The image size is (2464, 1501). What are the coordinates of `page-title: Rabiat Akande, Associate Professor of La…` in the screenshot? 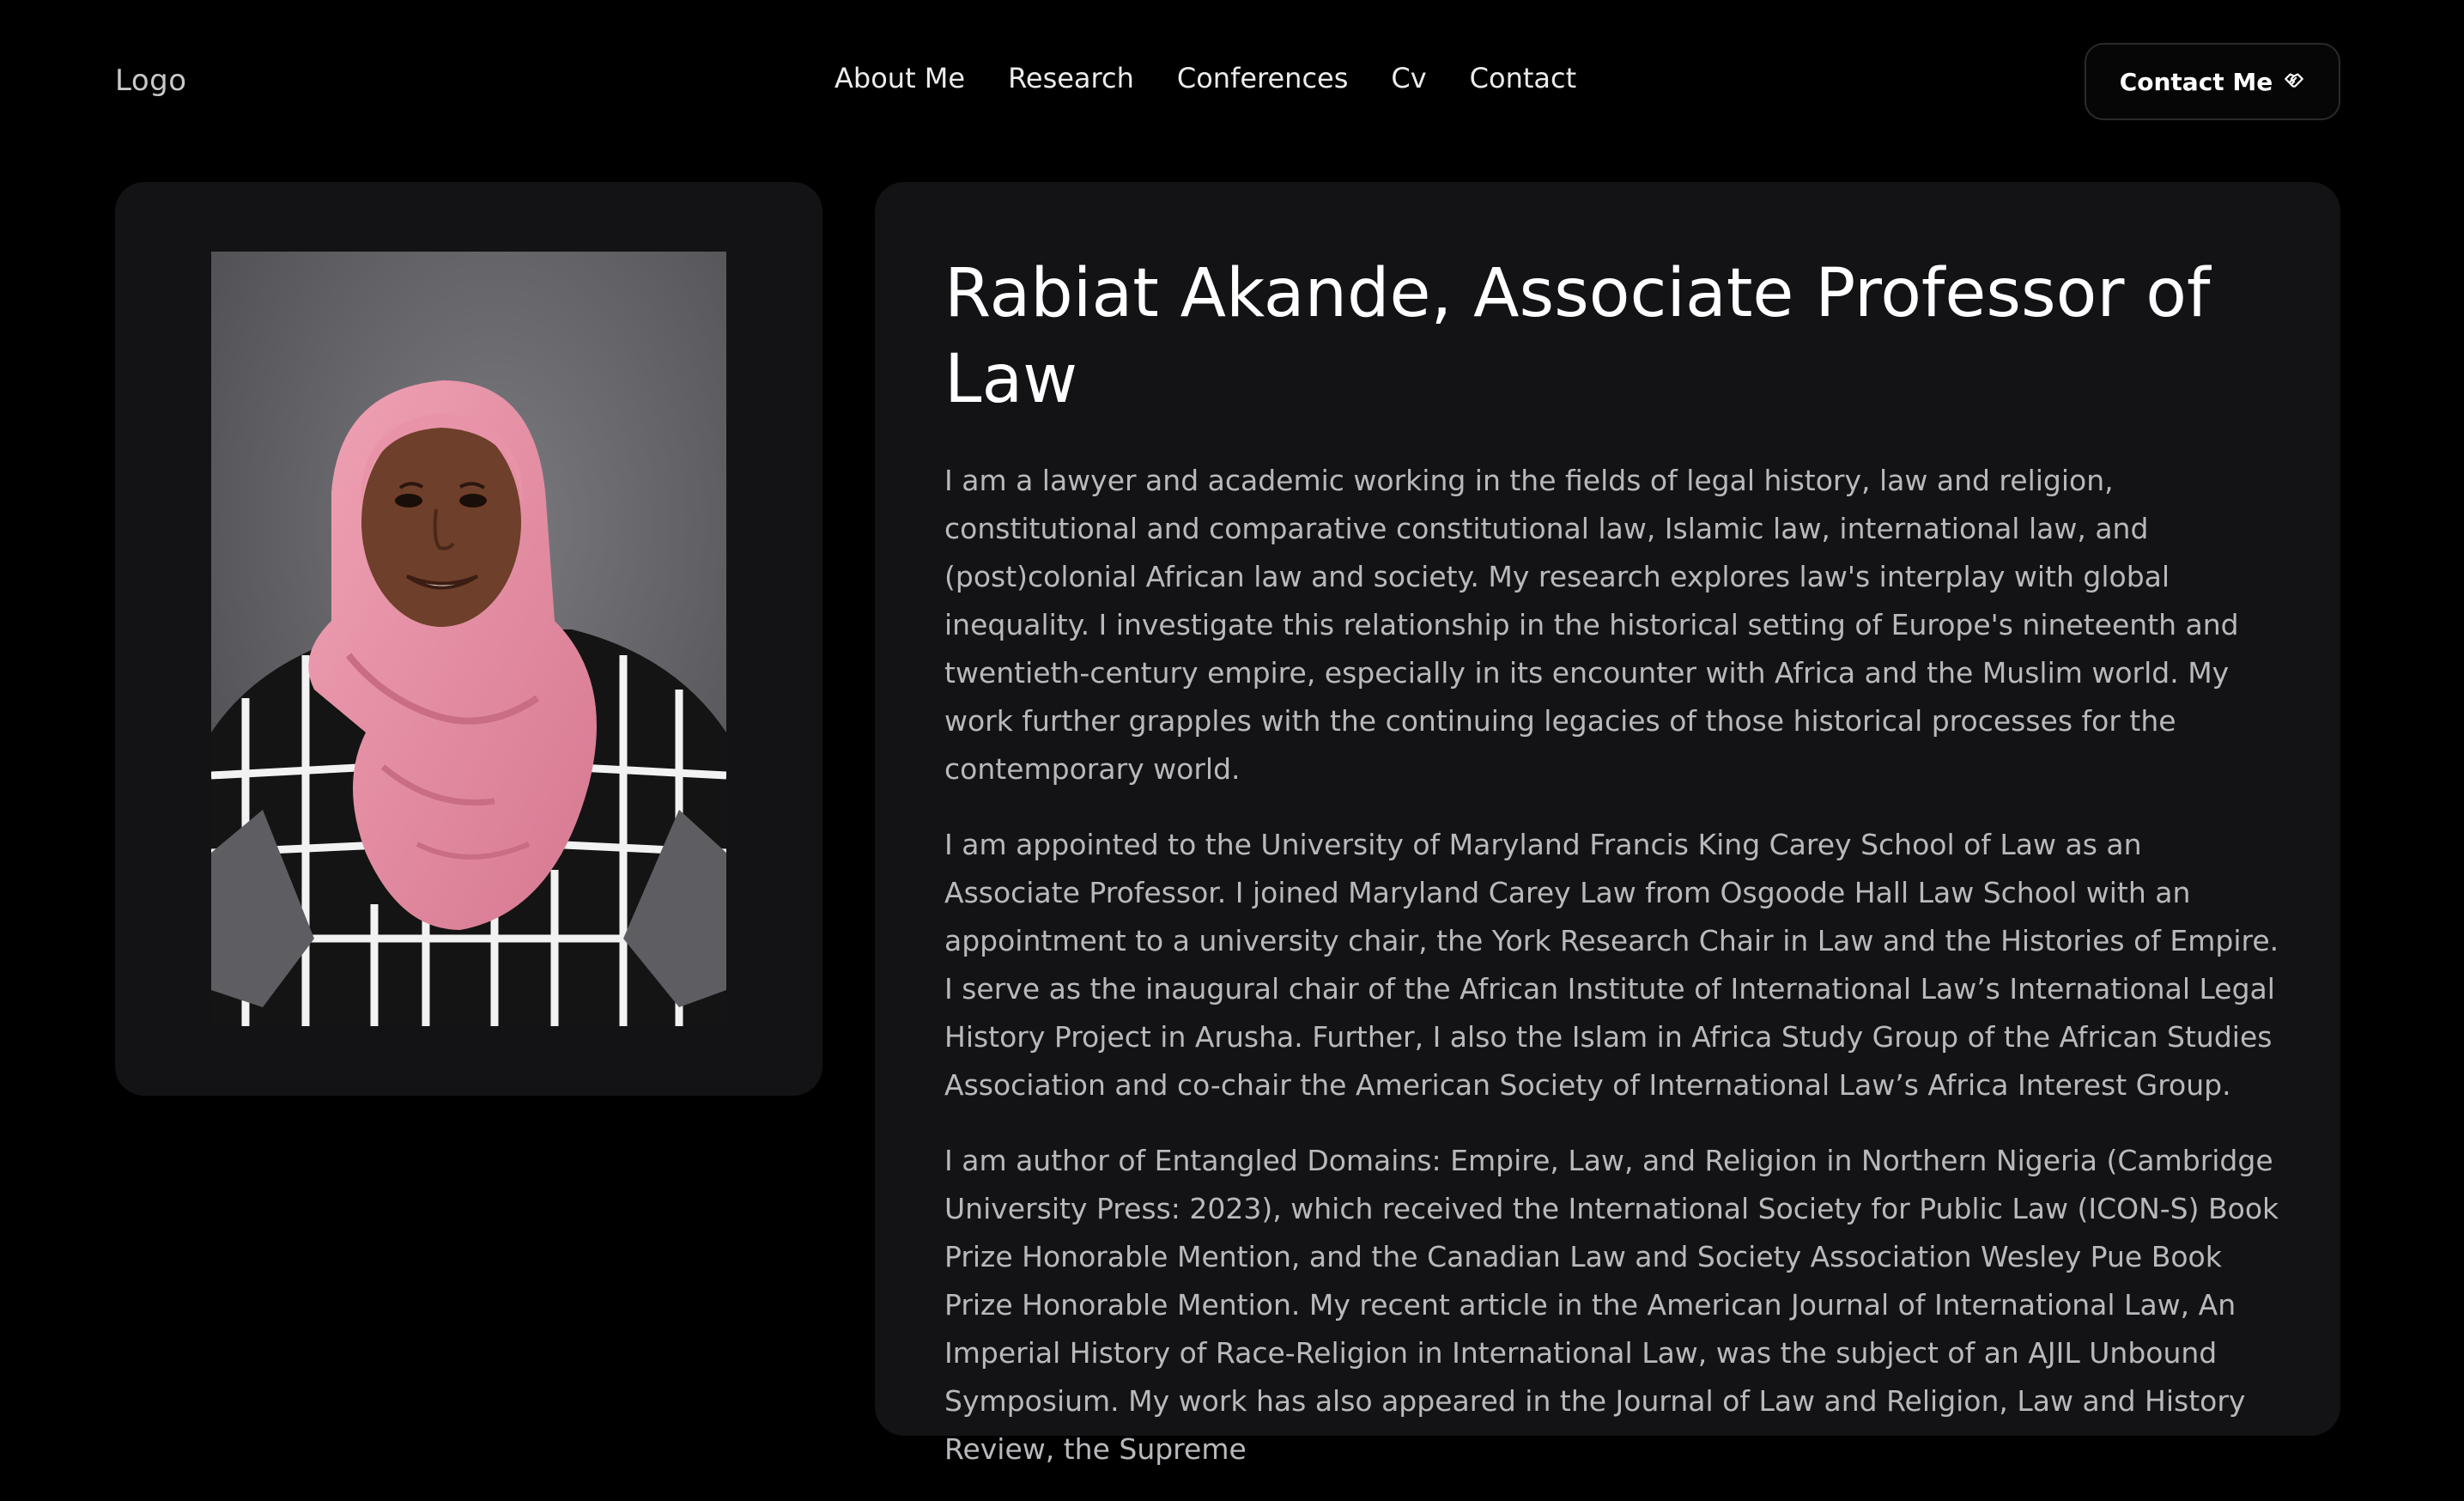 It's located at (1577, 336).